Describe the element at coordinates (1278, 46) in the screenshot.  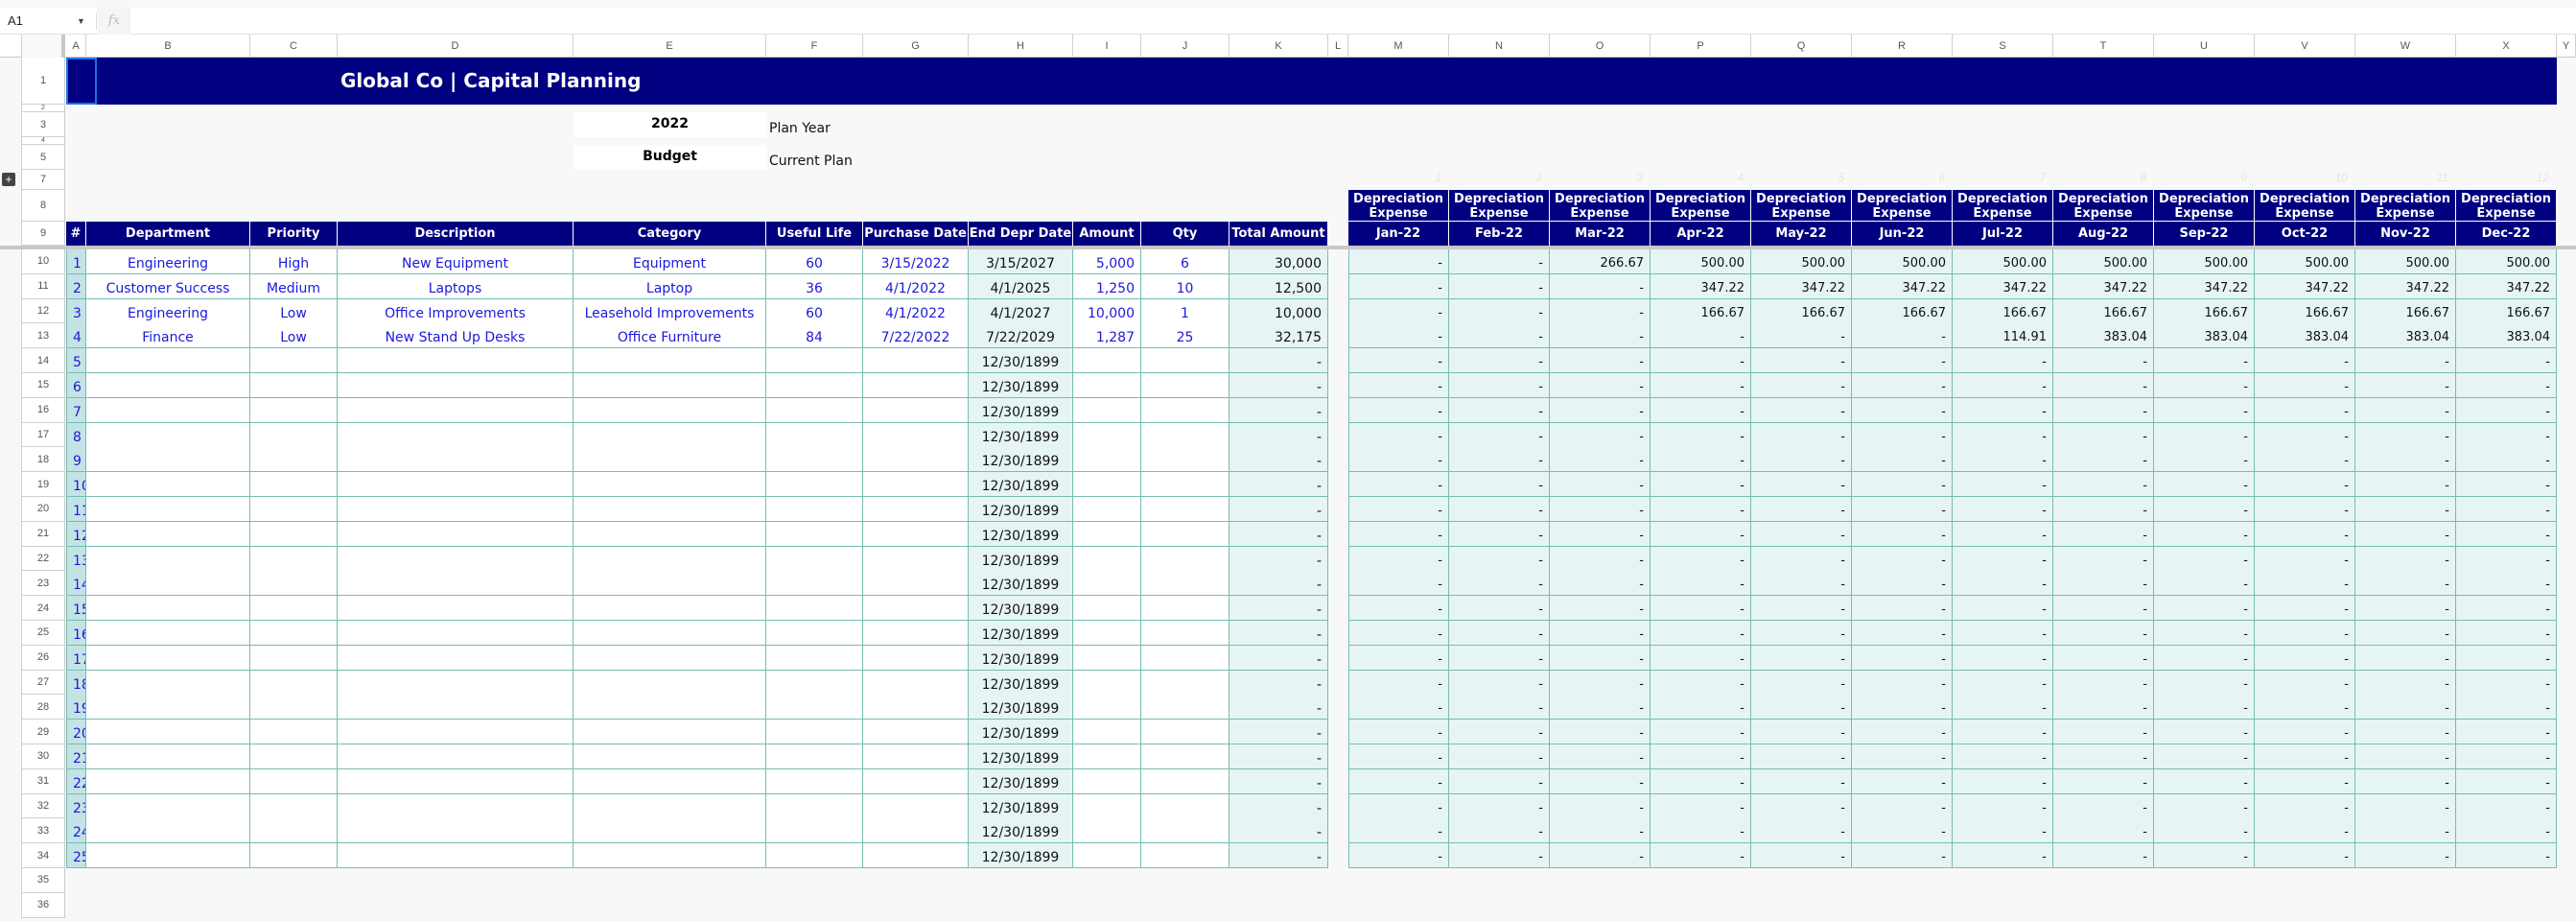
I see `column-header-k: K` at that location.